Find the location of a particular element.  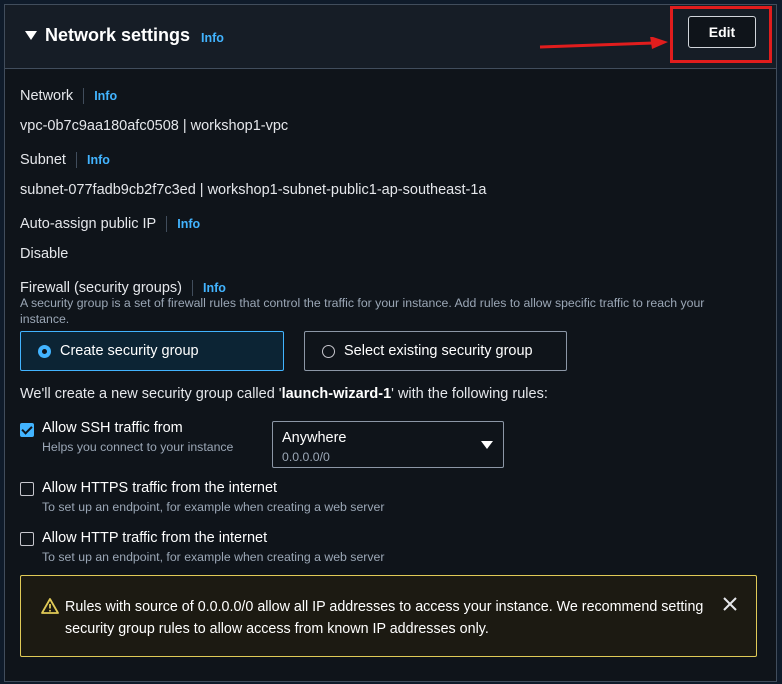

firewall-info-link: Info is located at coordinates (214, 288).